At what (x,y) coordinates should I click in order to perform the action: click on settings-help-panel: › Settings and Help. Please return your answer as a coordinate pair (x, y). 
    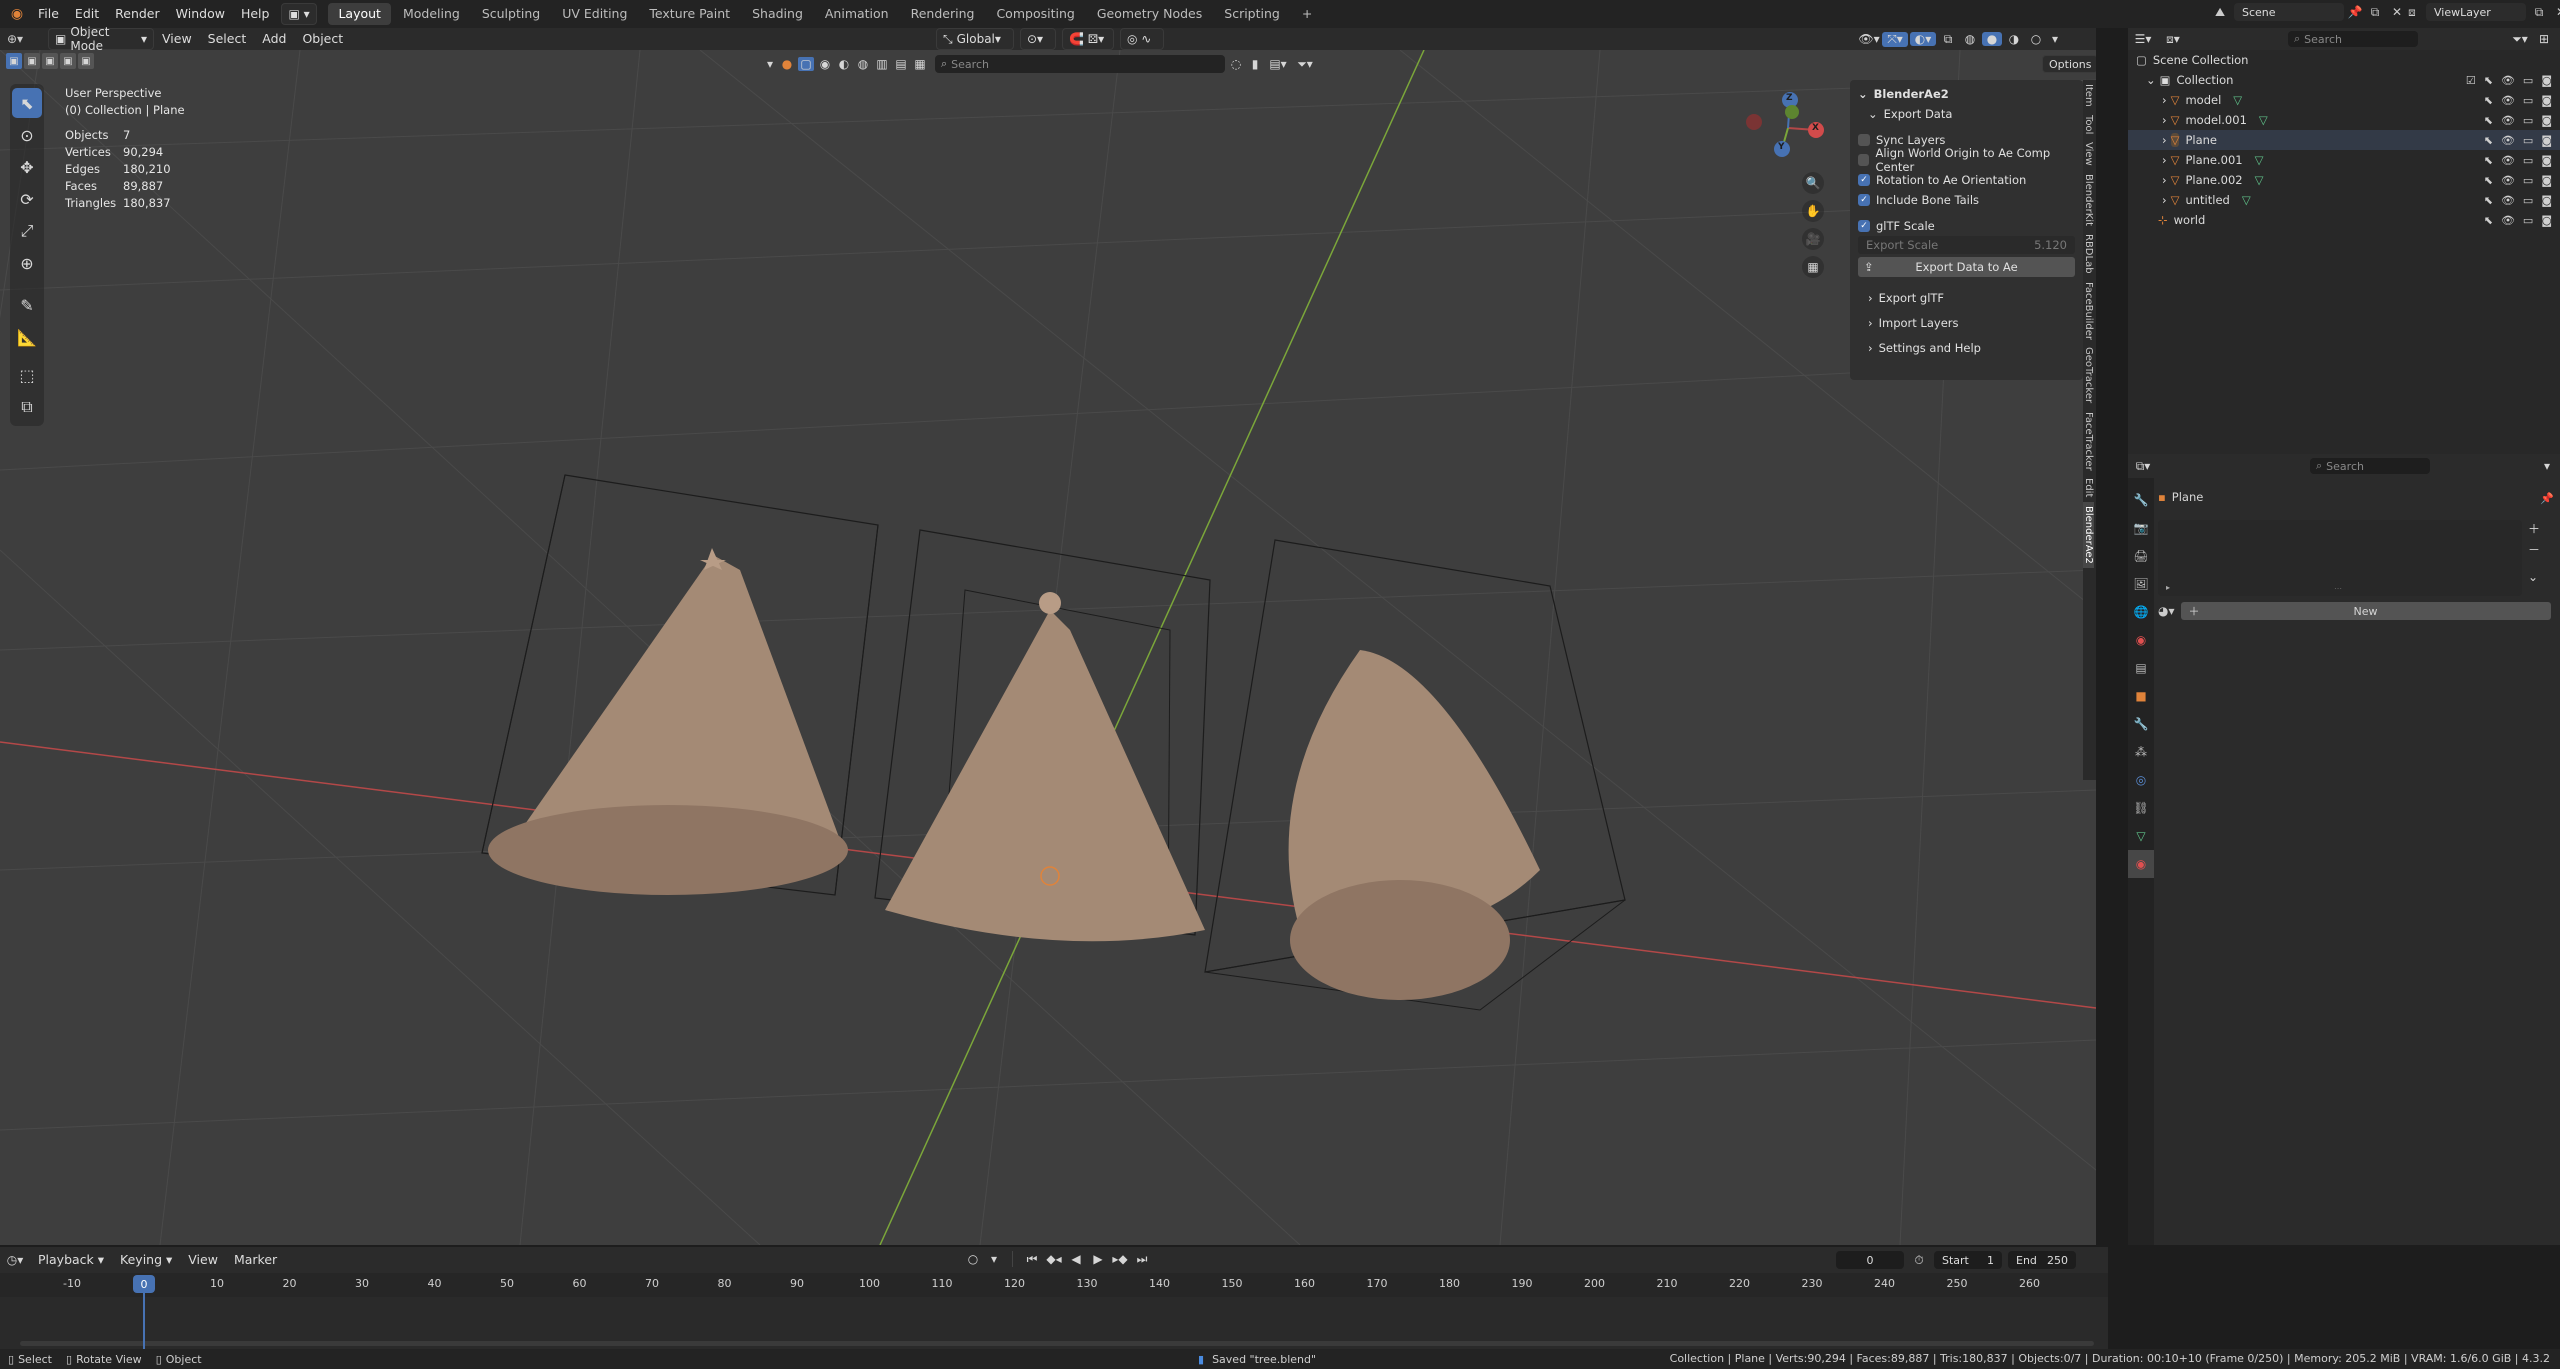
    Looking at the image, I should click on (1966, 347).